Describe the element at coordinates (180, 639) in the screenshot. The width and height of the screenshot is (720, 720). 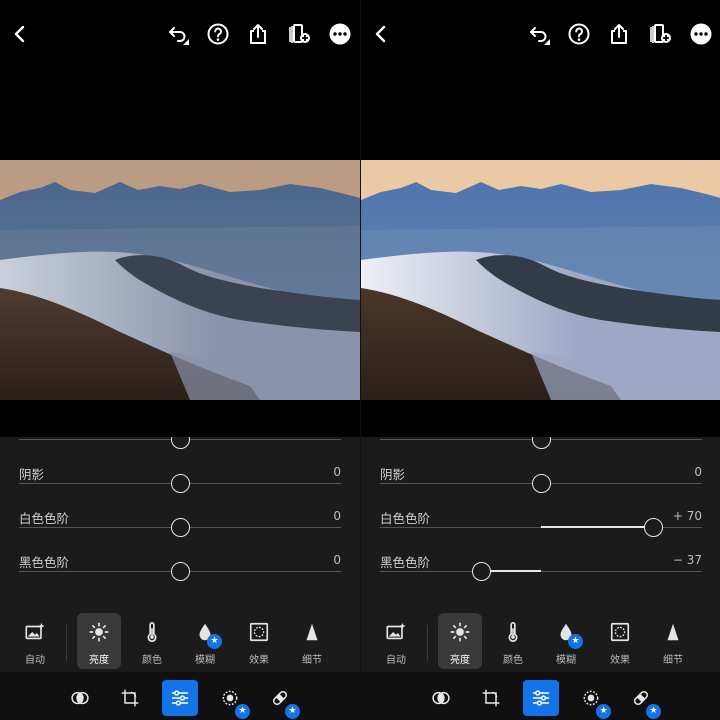
I see `edit-tools-bar: 自动 亮度 颜色 ★ 模糊 效果 细节` at that location.